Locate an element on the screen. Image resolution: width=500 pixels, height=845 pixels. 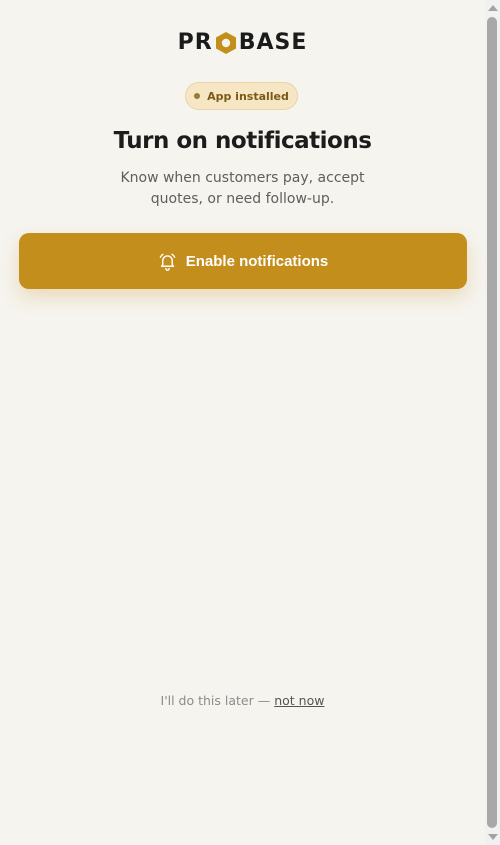
later-text: I'll do this later — is located at coordinates (217, 700).